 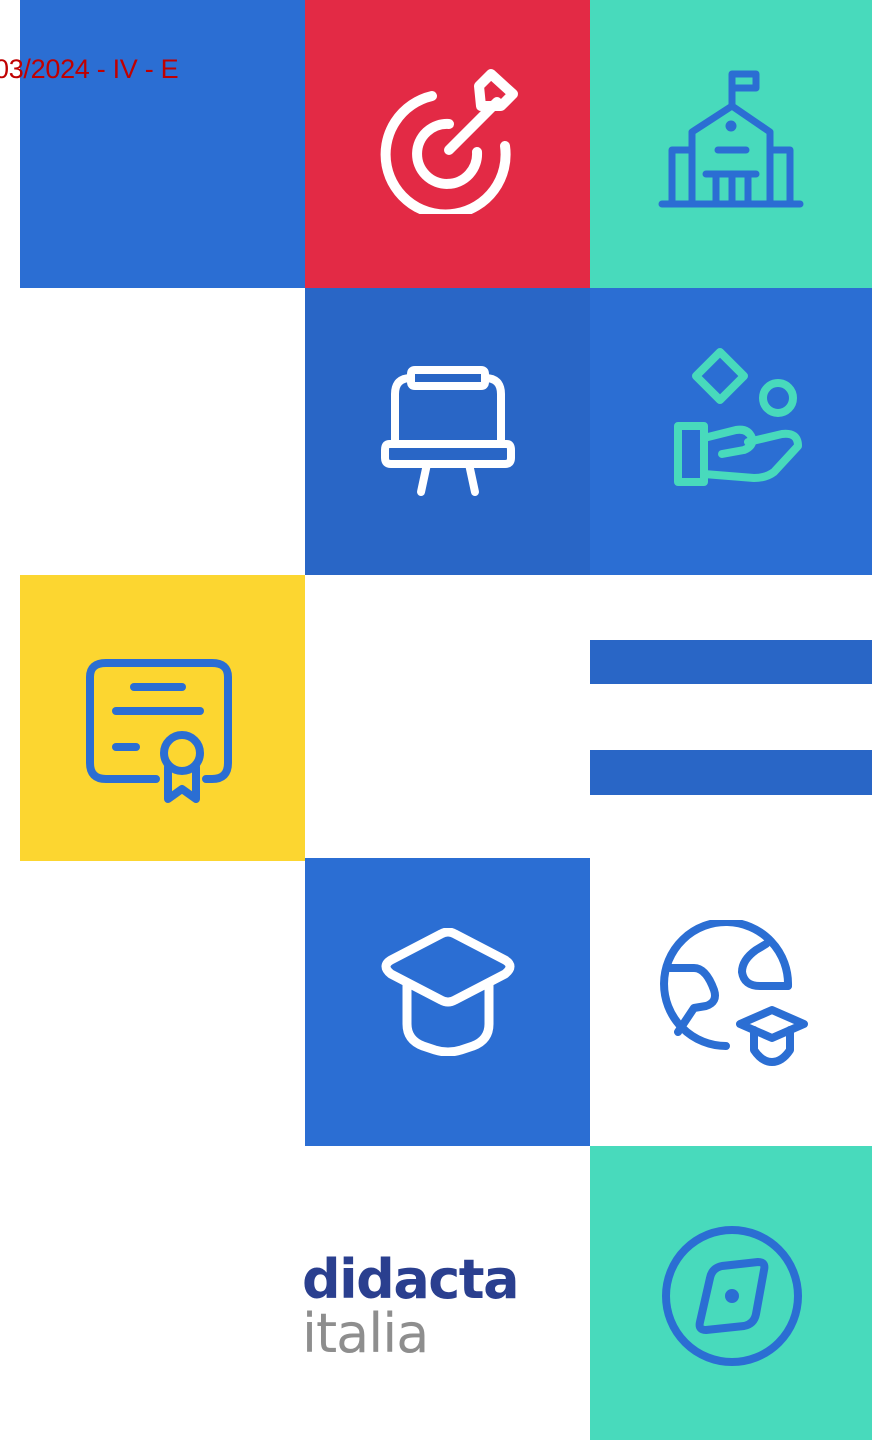 What do you see at coordinates (731, 139) in the screenshot?
I see `school-building-icon` at bounding box center [731, 139].